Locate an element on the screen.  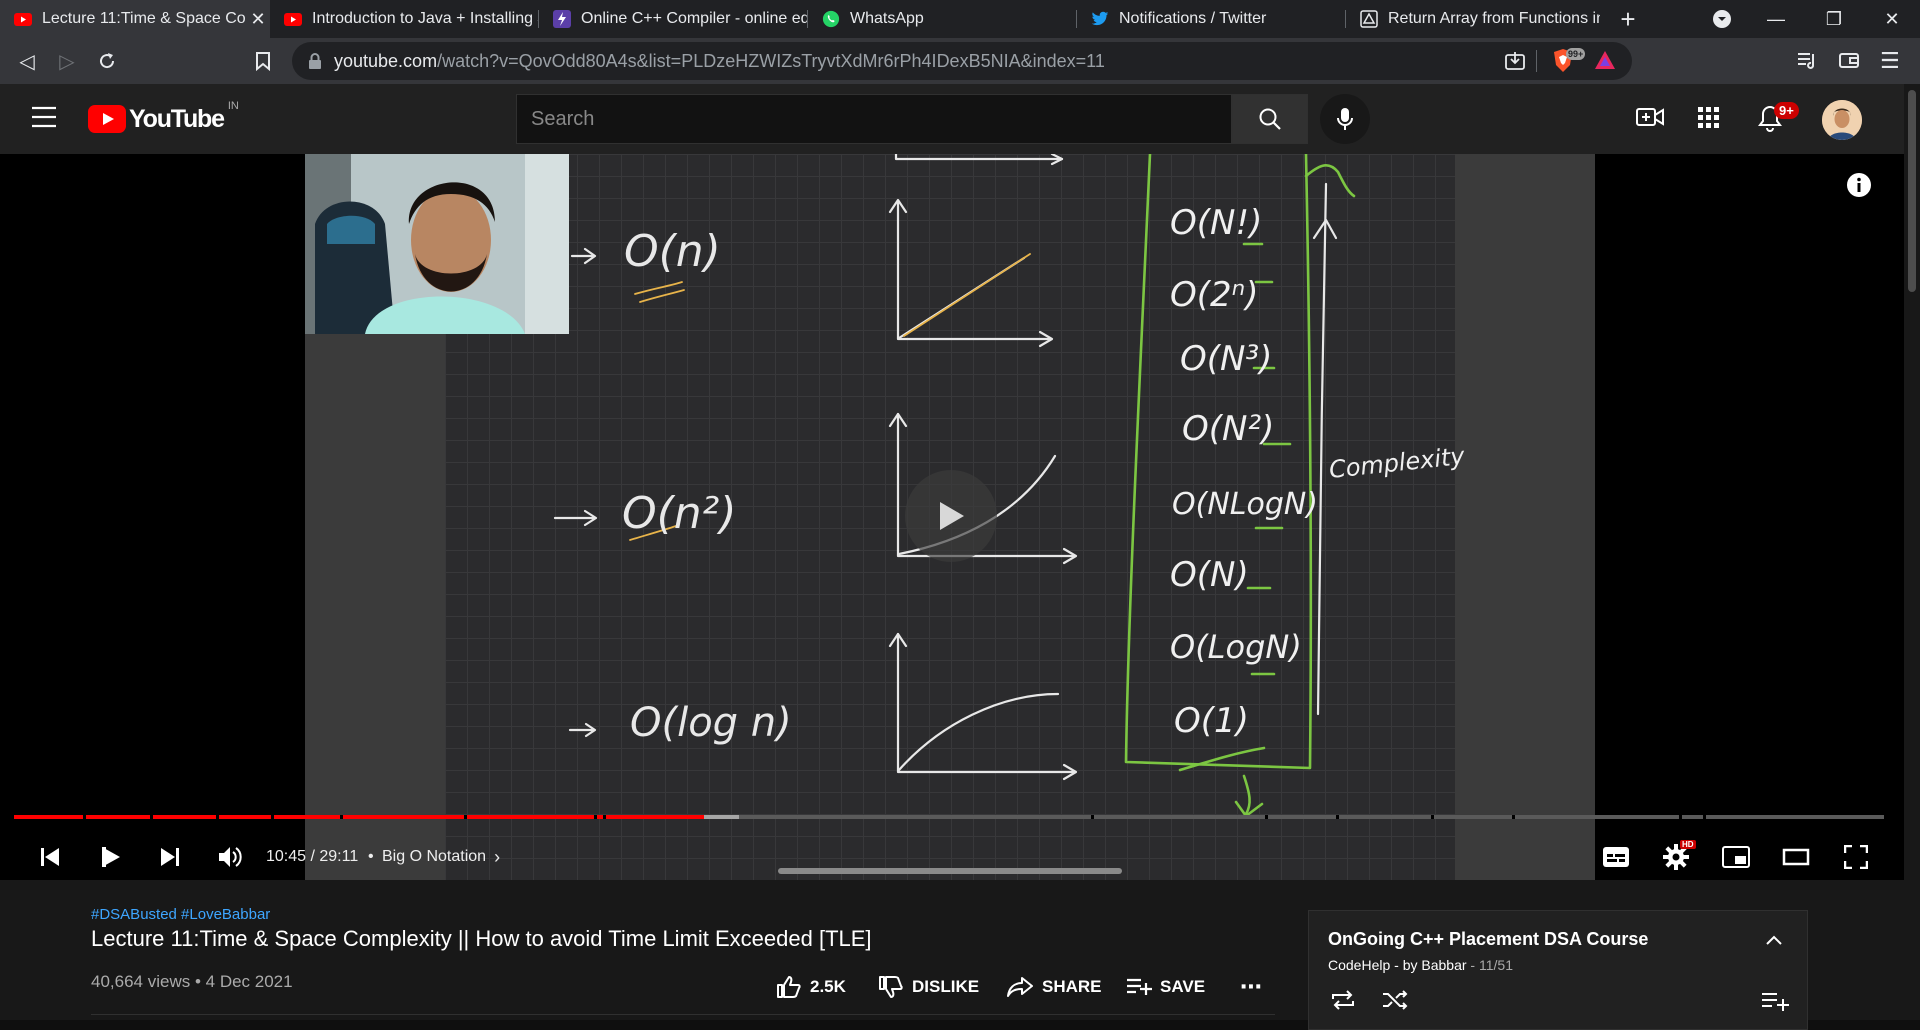
shuffle-icon is located at coordinates (1395, 1002).